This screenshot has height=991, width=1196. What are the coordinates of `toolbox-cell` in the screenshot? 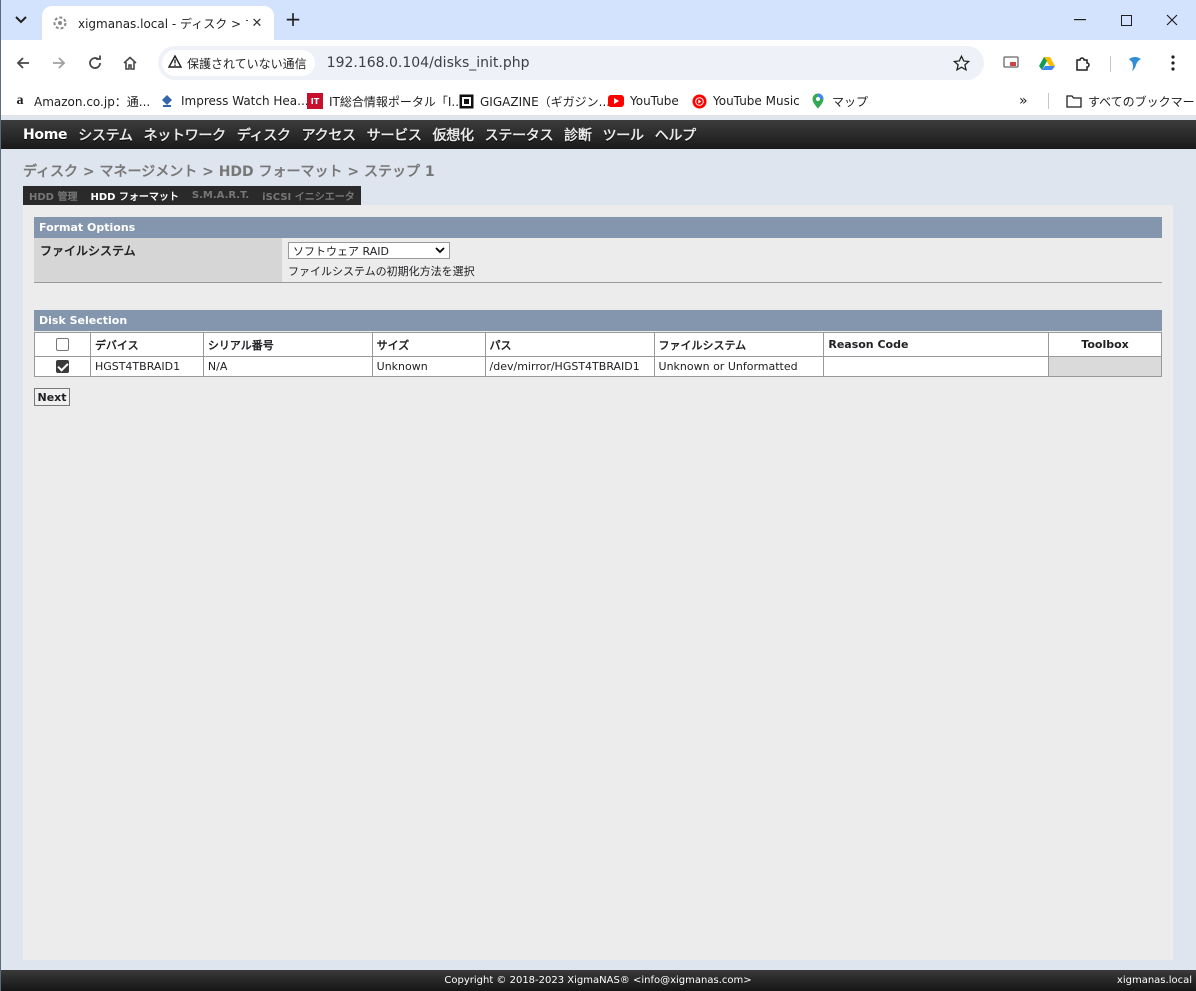 It's located at (1105, 366).